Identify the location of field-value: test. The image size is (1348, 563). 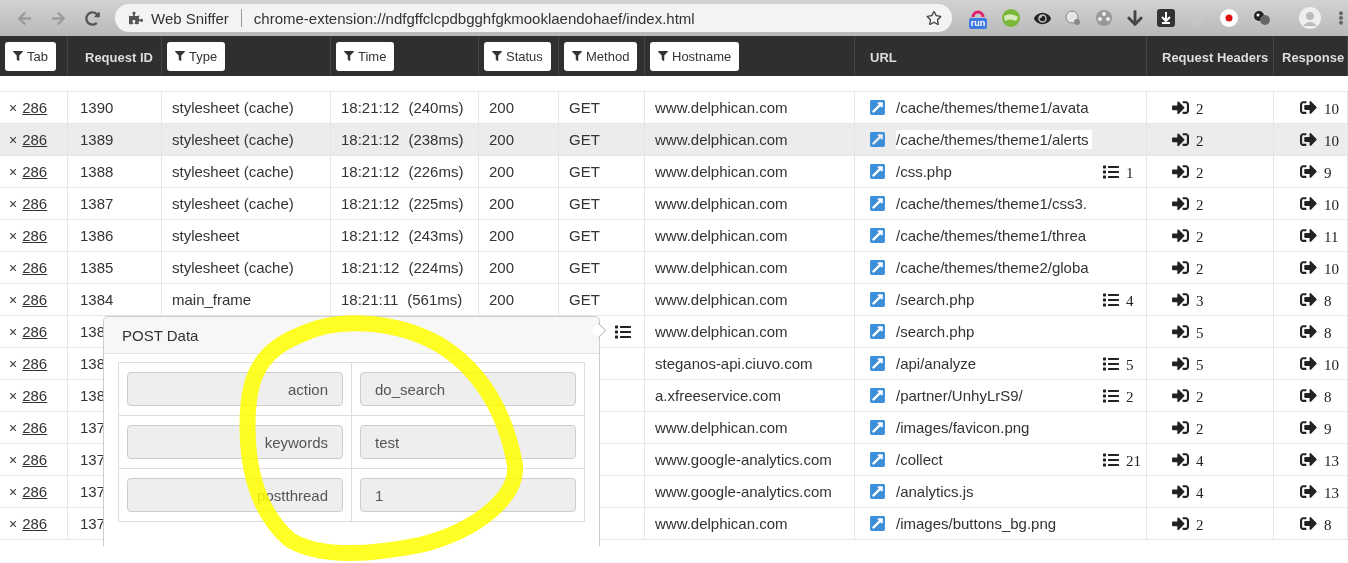
(468, 442).